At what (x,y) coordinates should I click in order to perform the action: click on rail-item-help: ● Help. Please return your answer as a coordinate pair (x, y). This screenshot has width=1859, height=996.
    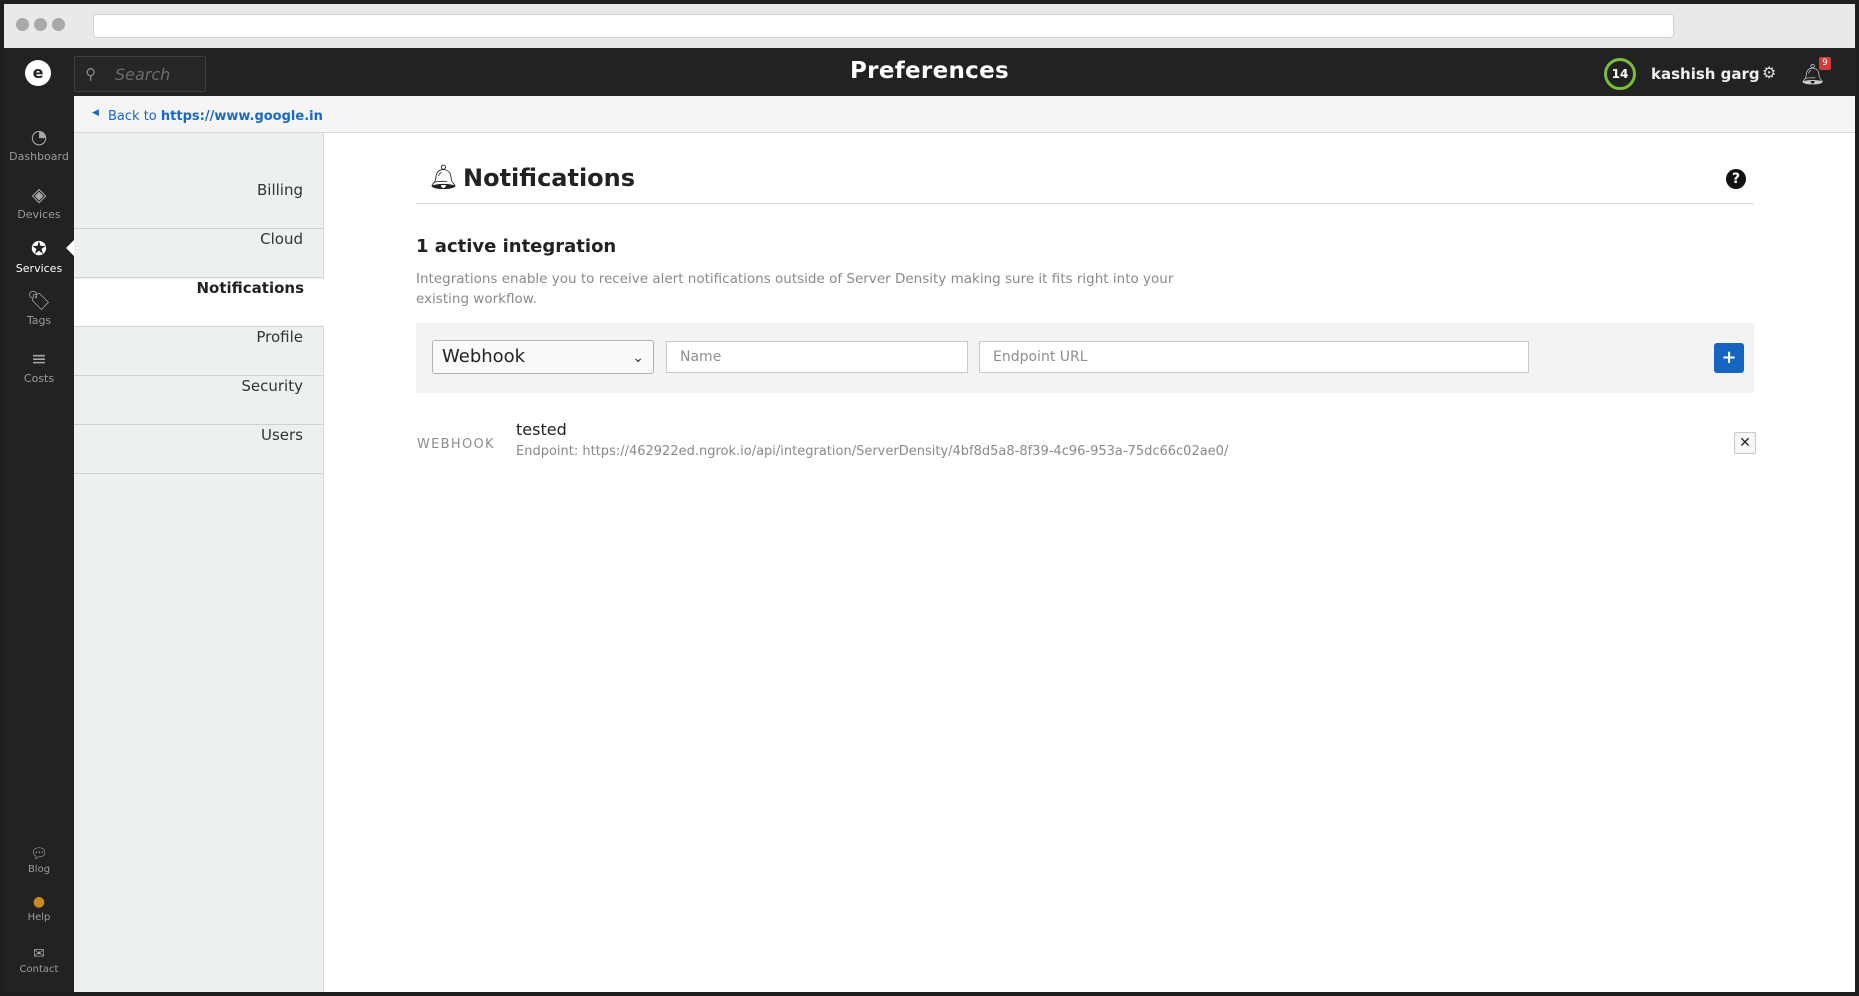
    Looking at the image, I should click on (39, 908).